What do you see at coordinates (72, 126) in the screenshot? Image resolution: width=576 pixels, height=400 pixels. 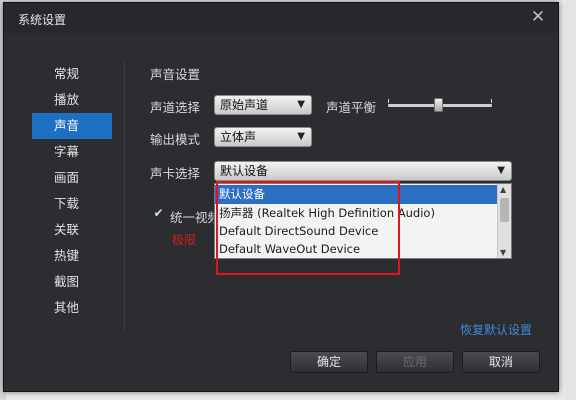 I see `sidebar-item-sound: 声音` at bounding box center [72, 126].